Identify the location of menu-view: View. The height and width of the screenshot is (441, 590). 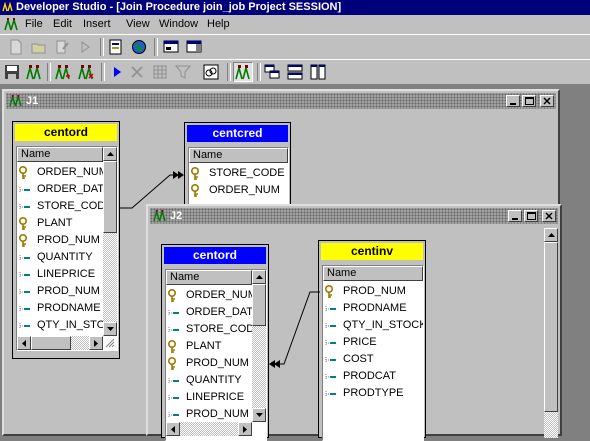
(138, 24).